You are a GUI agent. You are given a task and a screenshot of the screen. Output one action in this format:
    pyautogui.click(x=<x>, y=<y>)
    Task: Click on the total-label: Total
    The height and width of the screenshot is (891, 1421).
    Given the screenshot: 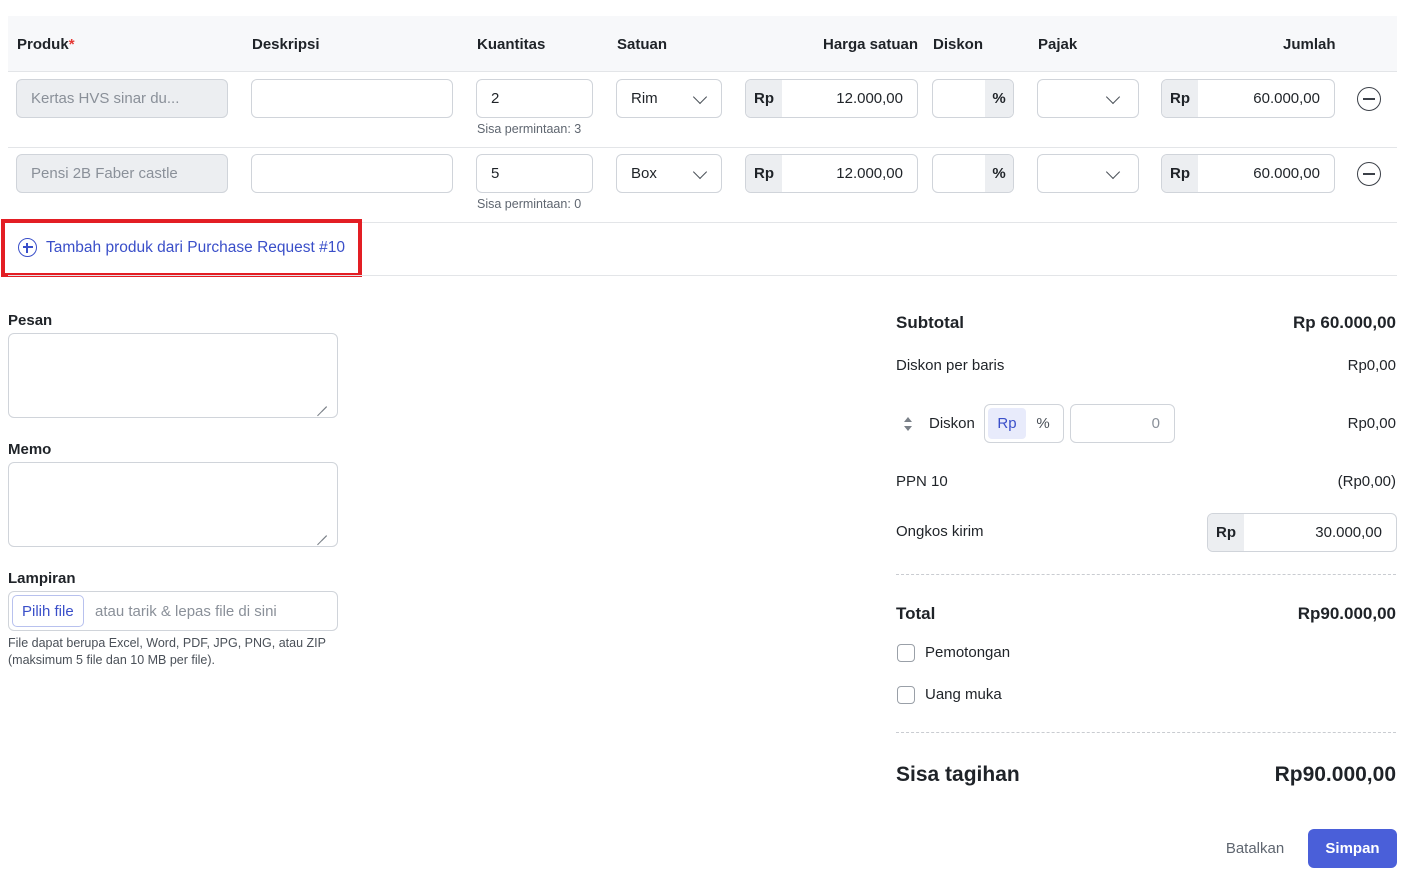 What is the action you would take?
    pyautogui.click(x=916, y=613)
    